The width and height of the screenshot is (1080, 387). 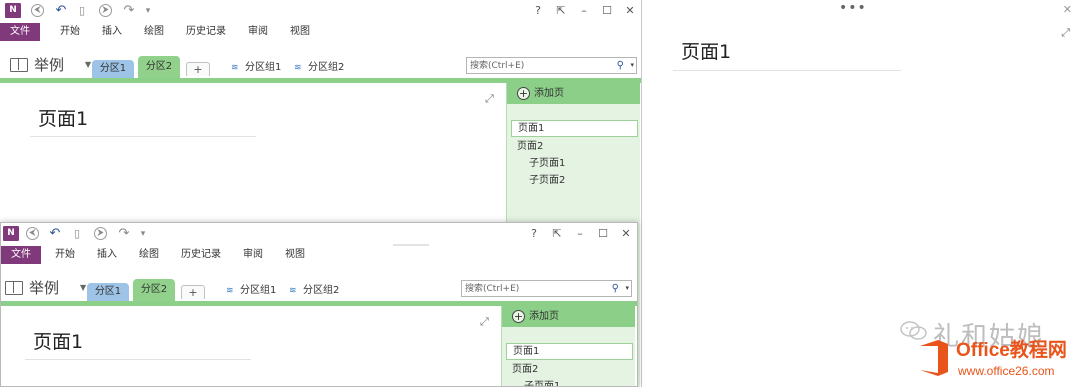 I want to click on page-list-pane: + 添加页 页面1 页面2 子页面1, so click(x=568, y=346).